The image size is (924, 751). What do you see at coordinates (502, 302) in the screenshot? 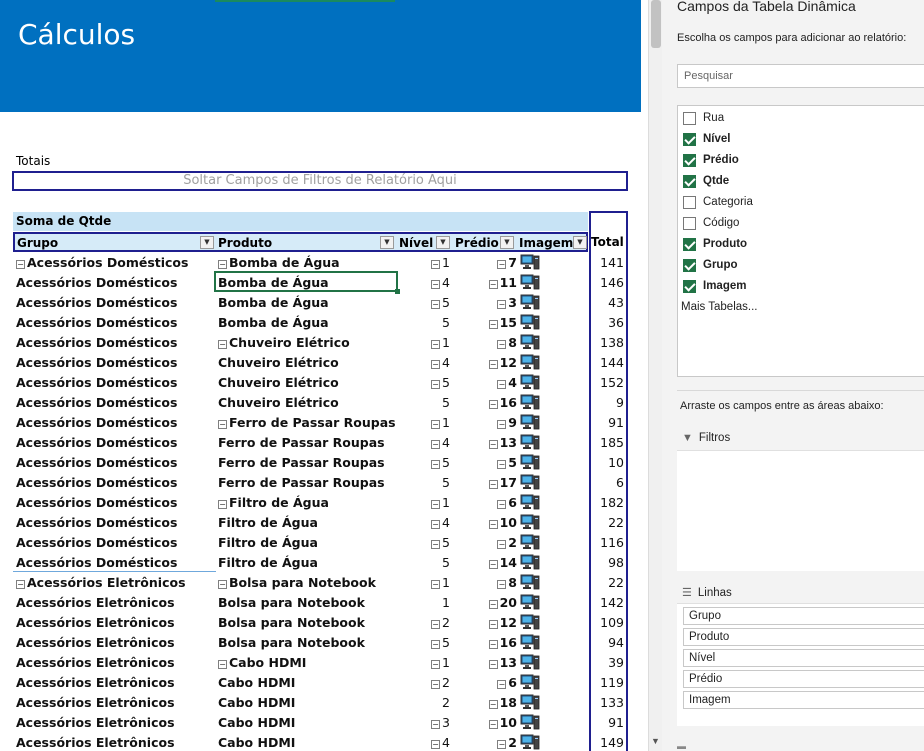
I see `cell-predio: −3` at bounding box center [502, 302].